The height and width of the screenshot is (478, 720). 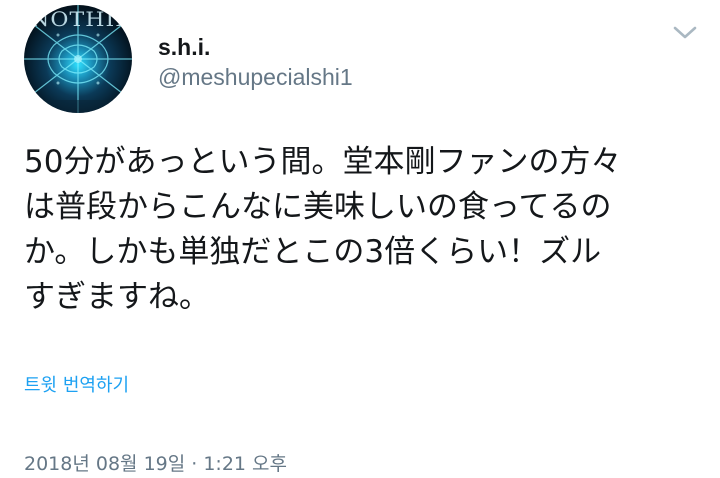 What do you see at coordinates (184, 47) in the screenshot?
I see `display-name: s.h.i.` at bounding box center [184, 47].